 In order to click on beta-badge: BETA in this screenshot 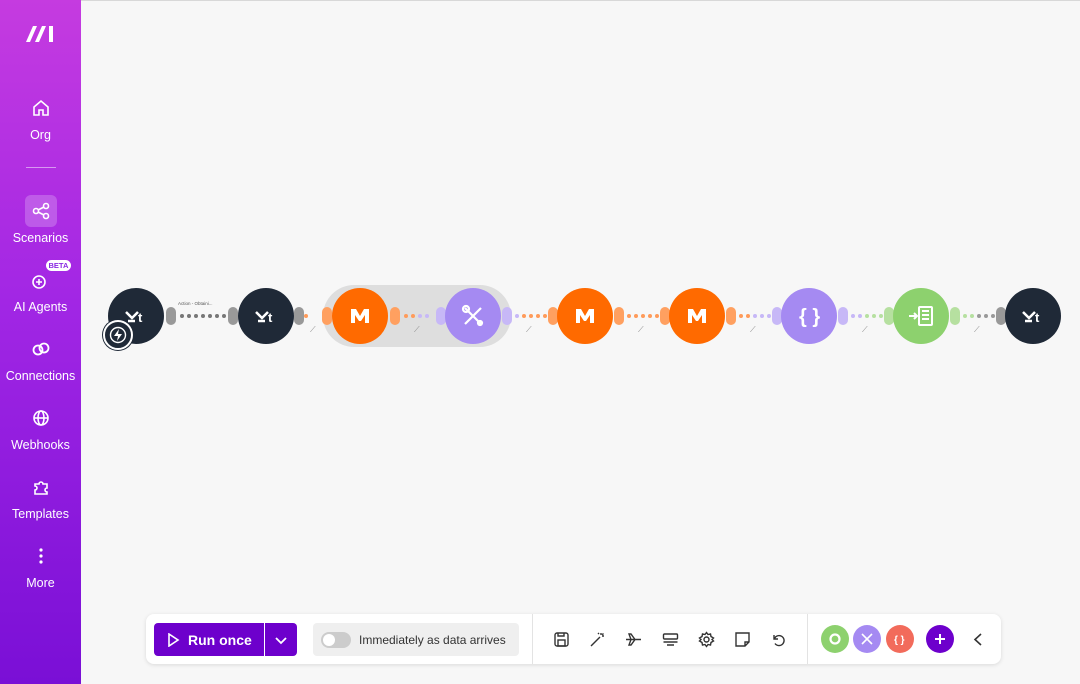, I will do `click(58, 265)`.